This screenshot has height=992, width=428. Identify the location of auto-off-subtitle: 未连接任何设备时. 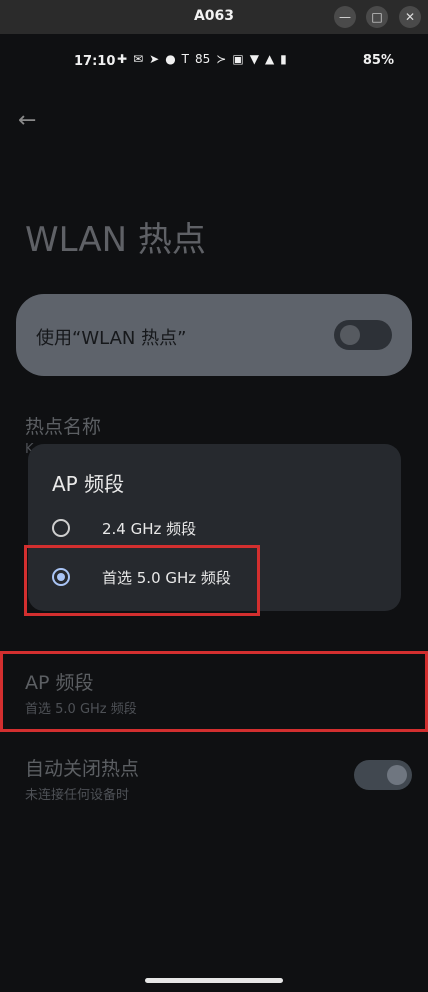
(77, 795).